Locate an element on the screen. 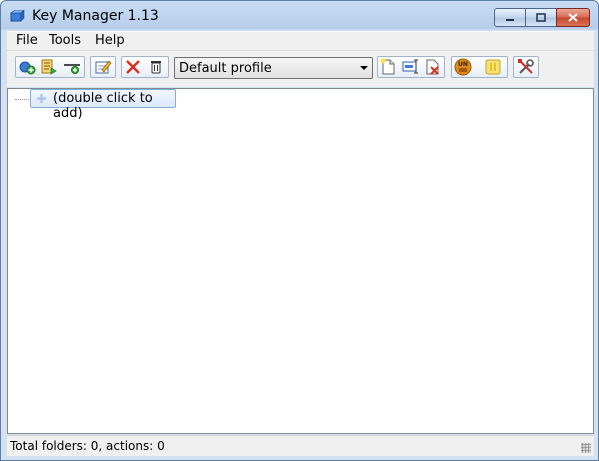 The width and height of the screenshot is (599, 461). minimize-button is located at coordinates (510, 17).